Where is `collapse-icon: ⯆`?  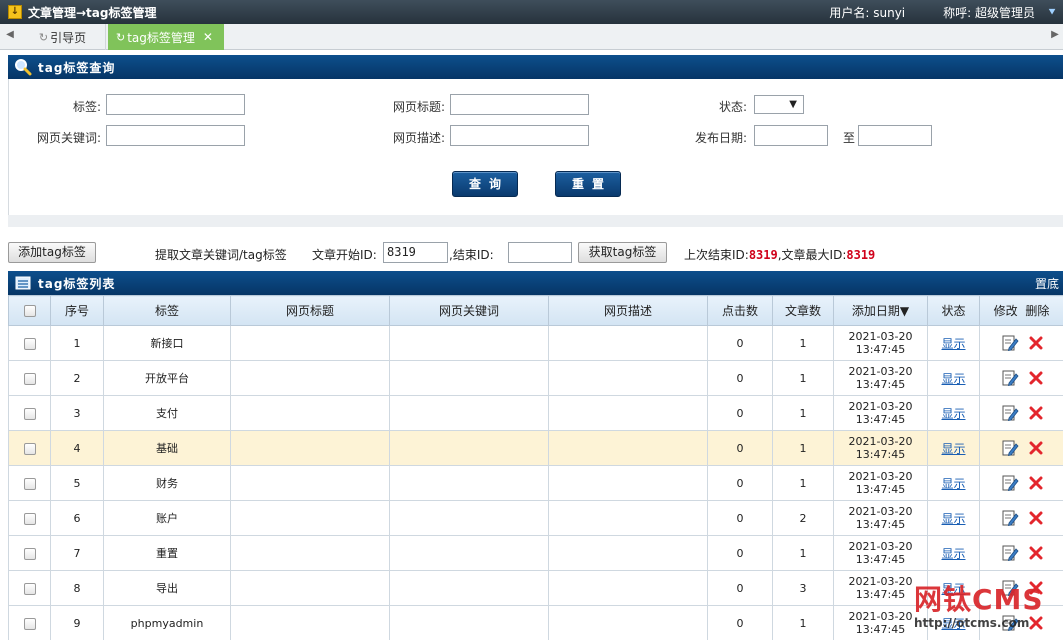 collapse-icon: ⯆ is located at coordinates (1052, 12).